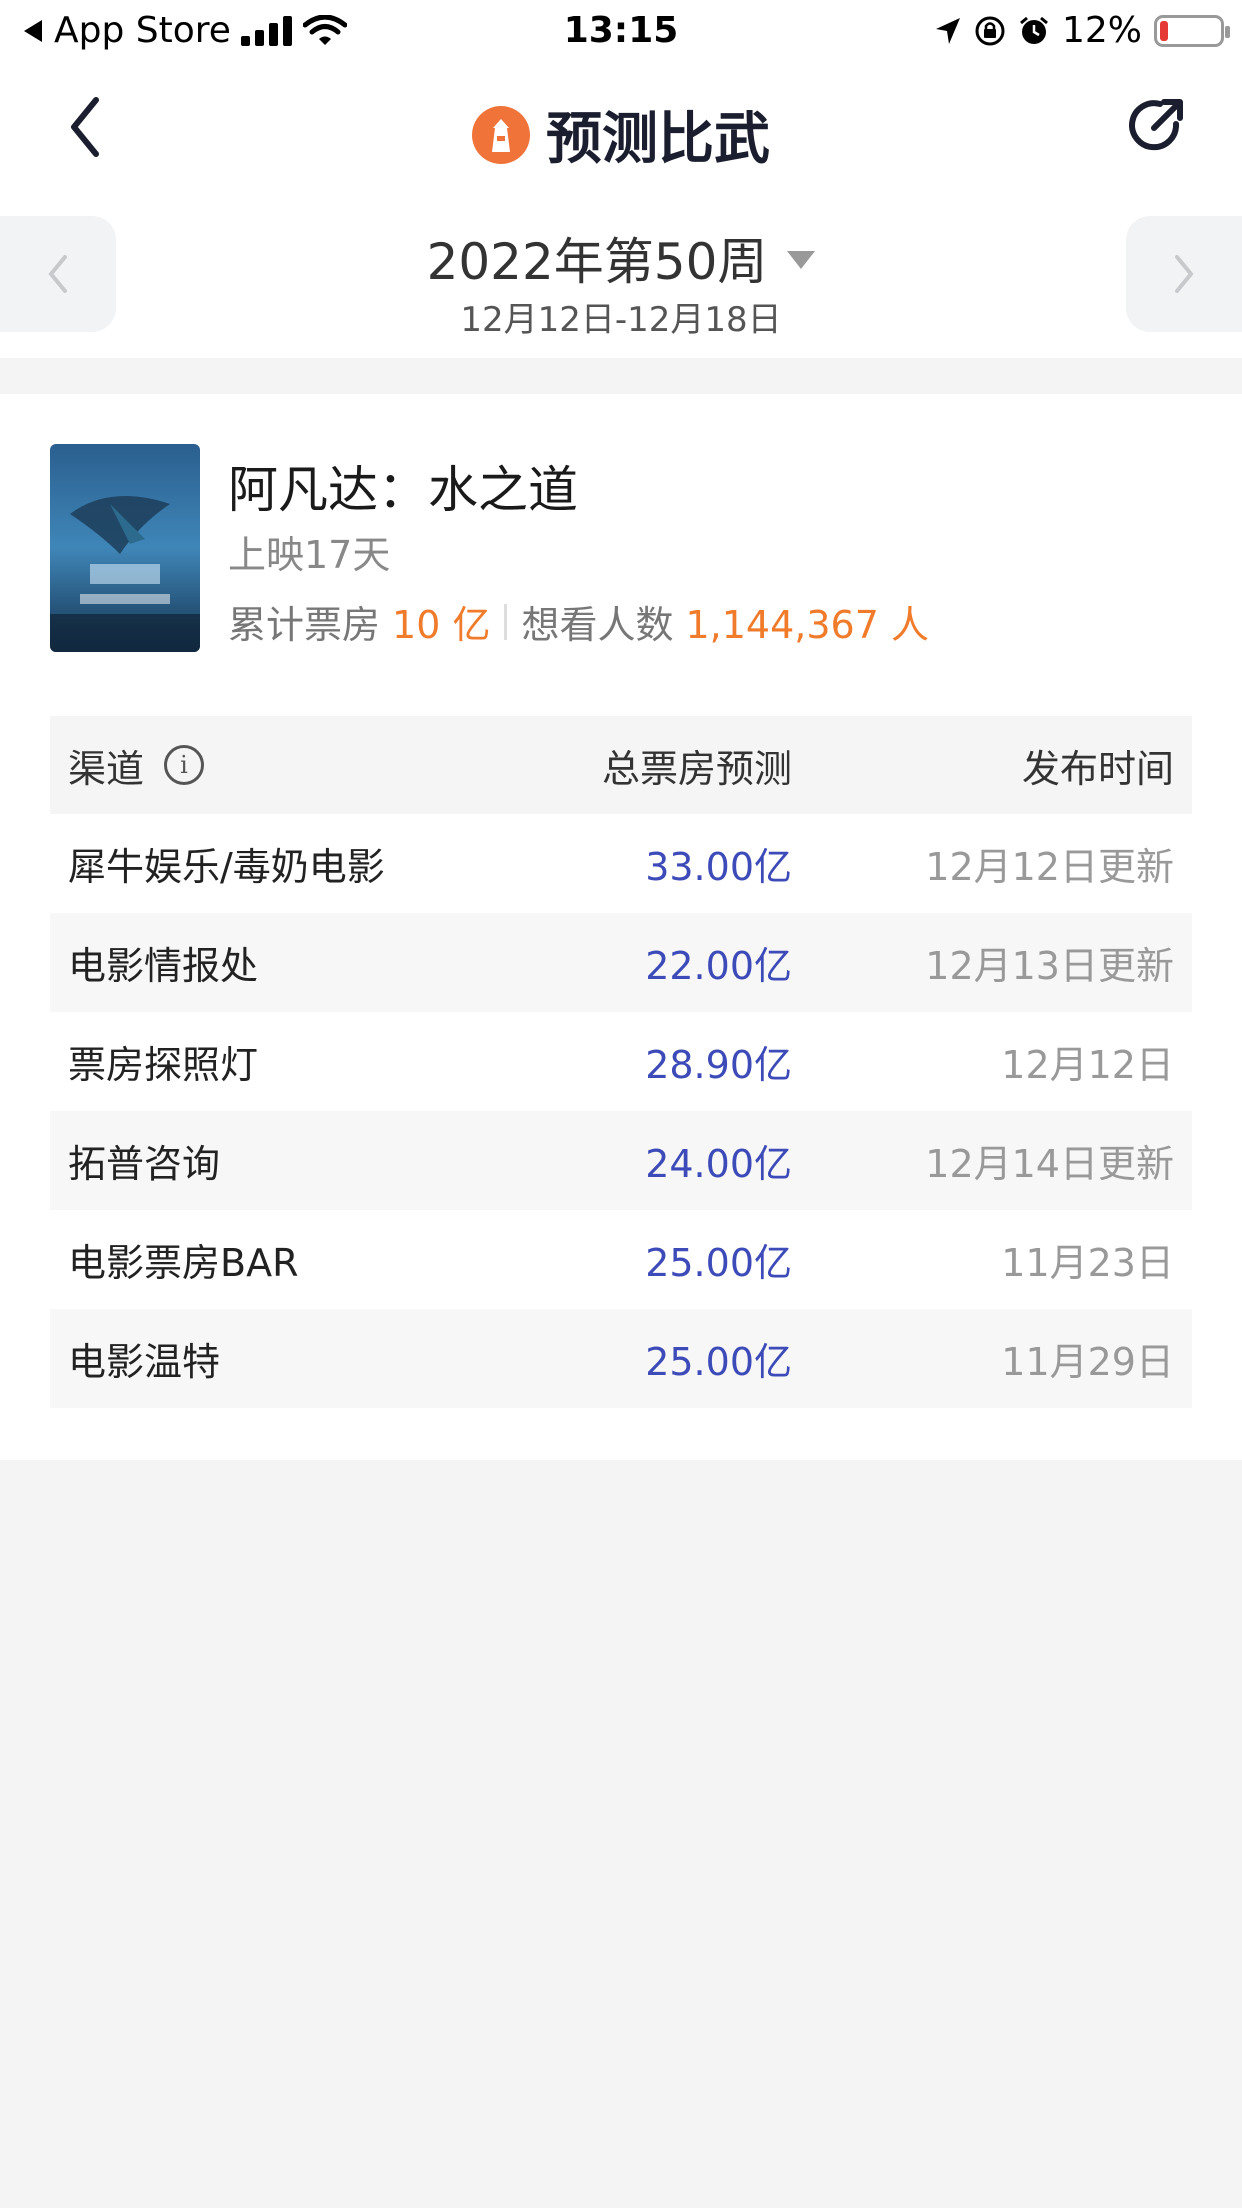 The image size is (1242, 2208). Describe the element at coordinates (807, 625) in the screenshot. I see `want-to-see-value: 1,144,367 人` at that location.